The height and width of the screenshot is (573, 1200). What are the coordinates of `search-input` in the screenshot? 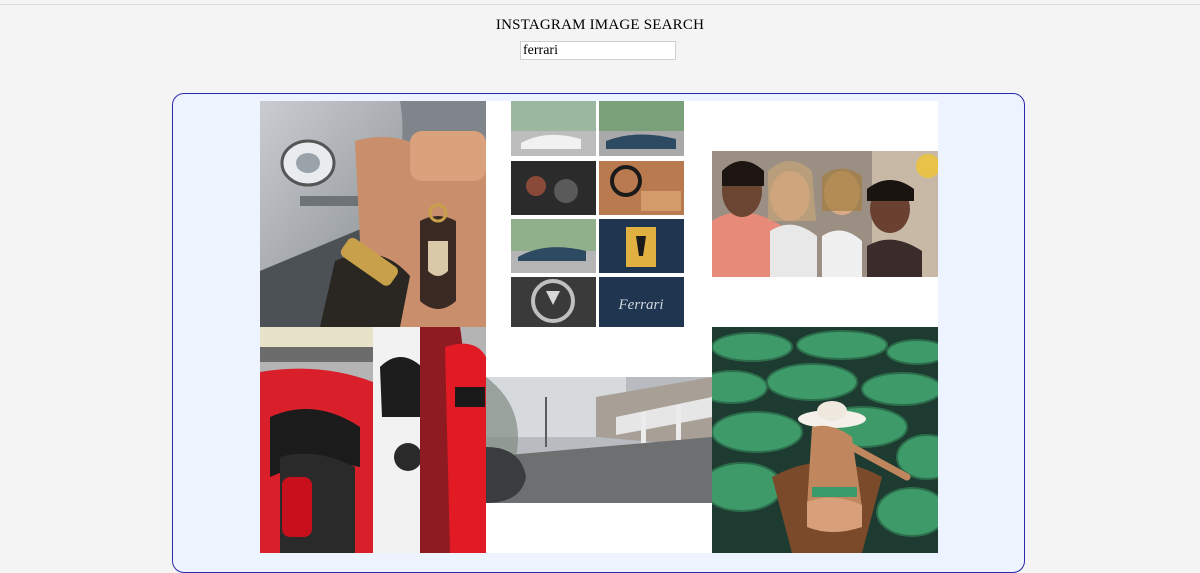 It's located at (598, 50).